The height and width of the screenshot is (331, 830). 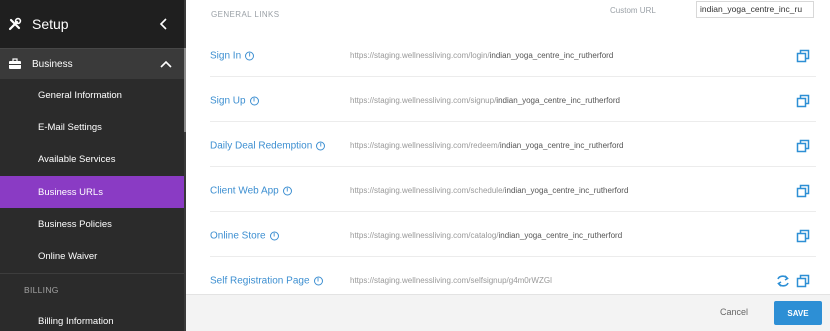 I want to click on link-name: Daily Deal Redemption i, so click(x=268, y=146).